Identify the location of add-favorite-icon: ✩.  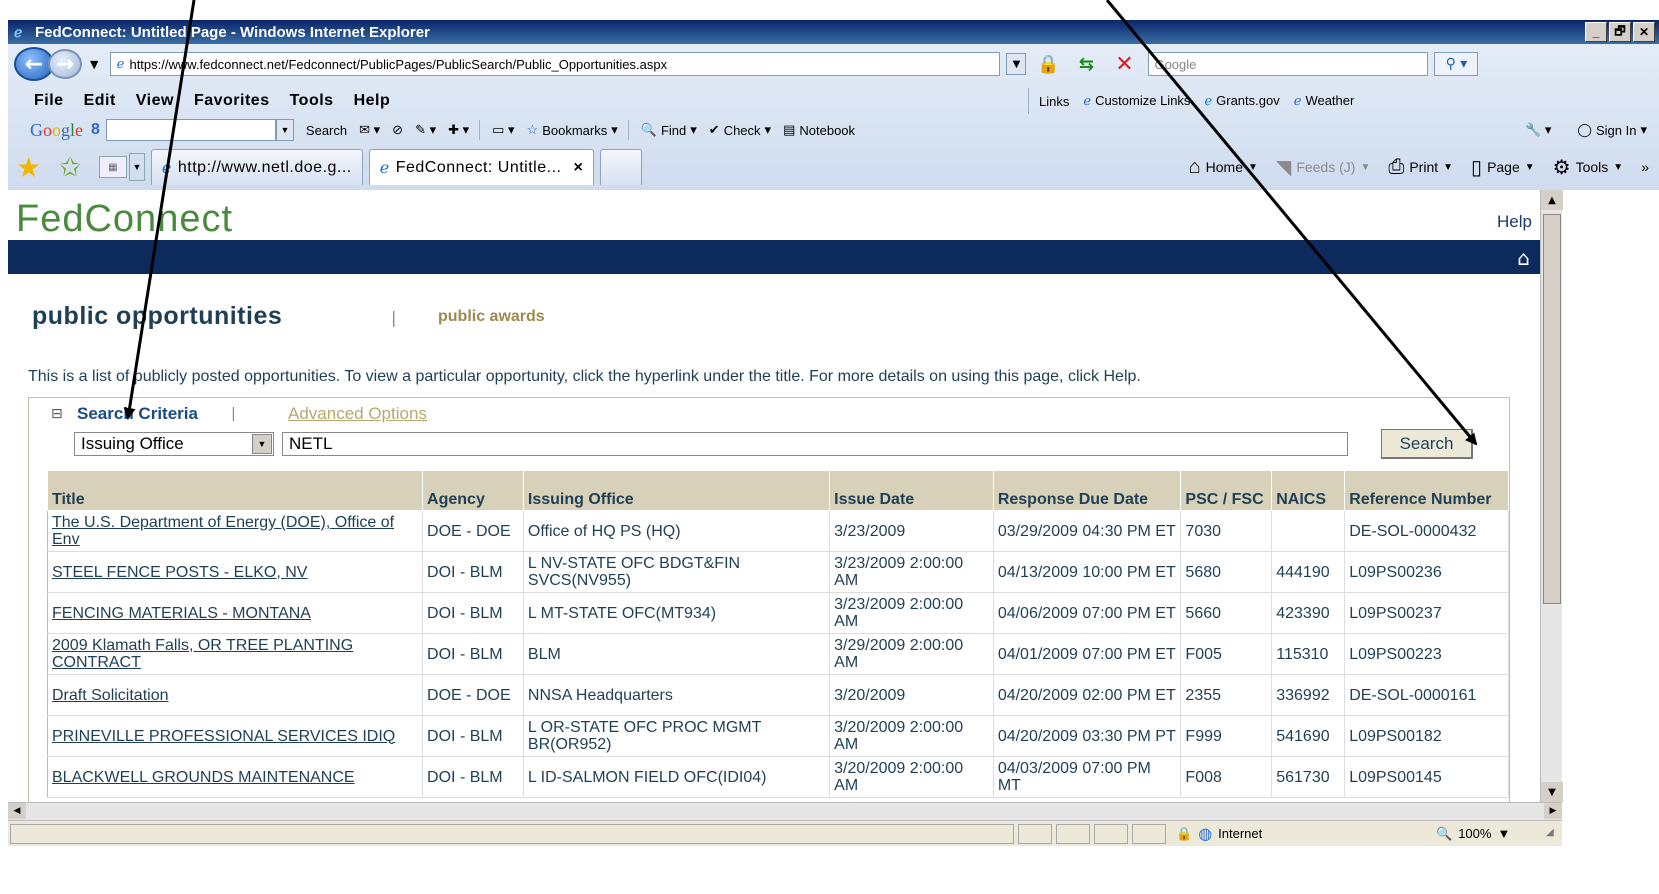
(70, 167).